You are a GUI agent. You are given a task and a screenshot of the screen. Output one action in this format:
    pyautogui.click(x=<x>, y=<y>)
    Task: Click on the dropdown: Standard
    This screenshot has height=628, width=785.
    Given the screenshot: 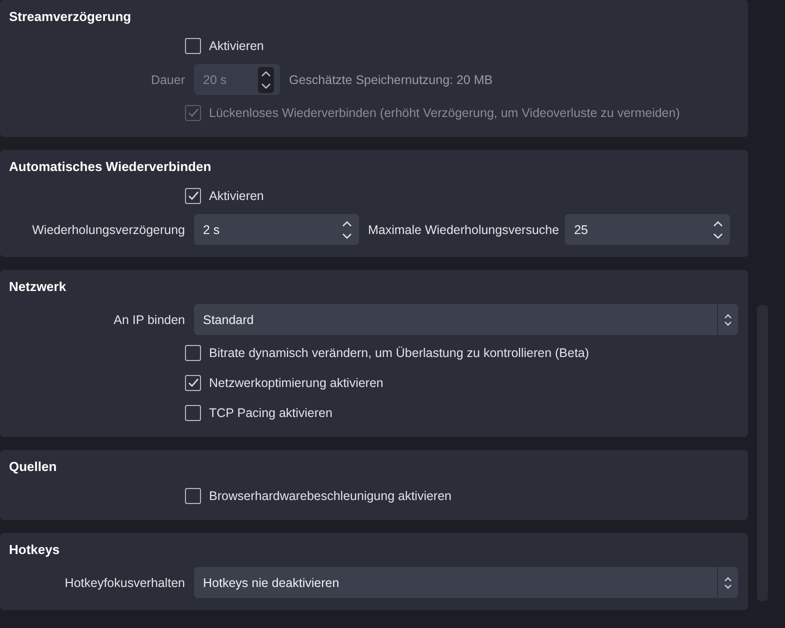 What is the action you would take?
    pyautogui.click(x=466, y=319)
    